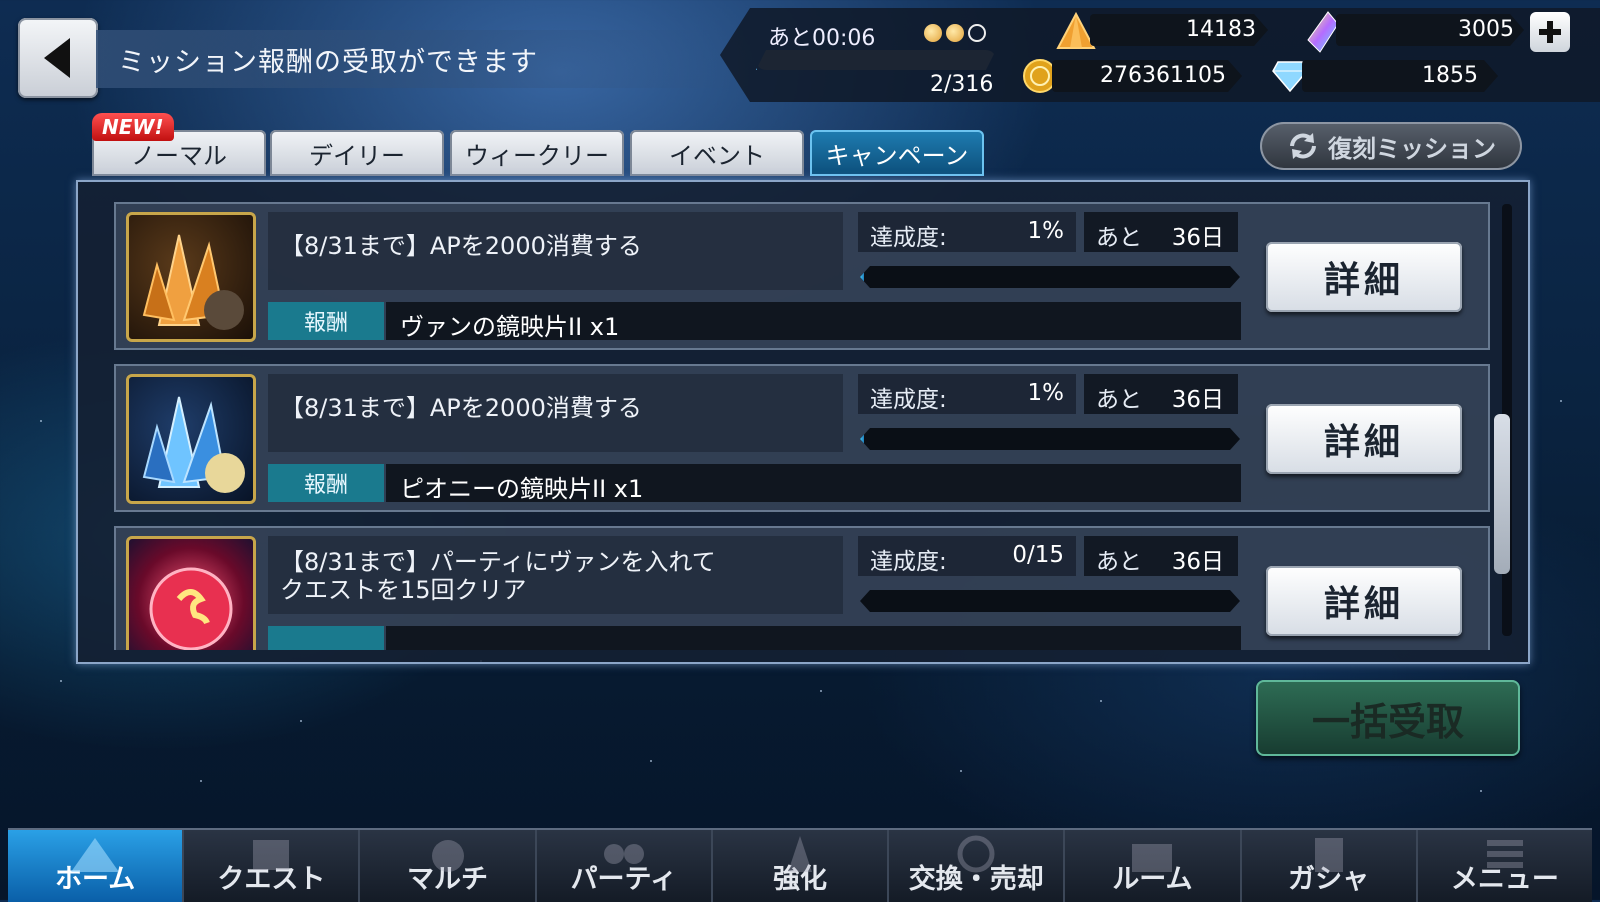 Image resolution: width=1600 pixels, height=902 pixels. Describe the element at coordinates (625, 866) in the screenshot. I see `nav-party: パーティ` at that location.